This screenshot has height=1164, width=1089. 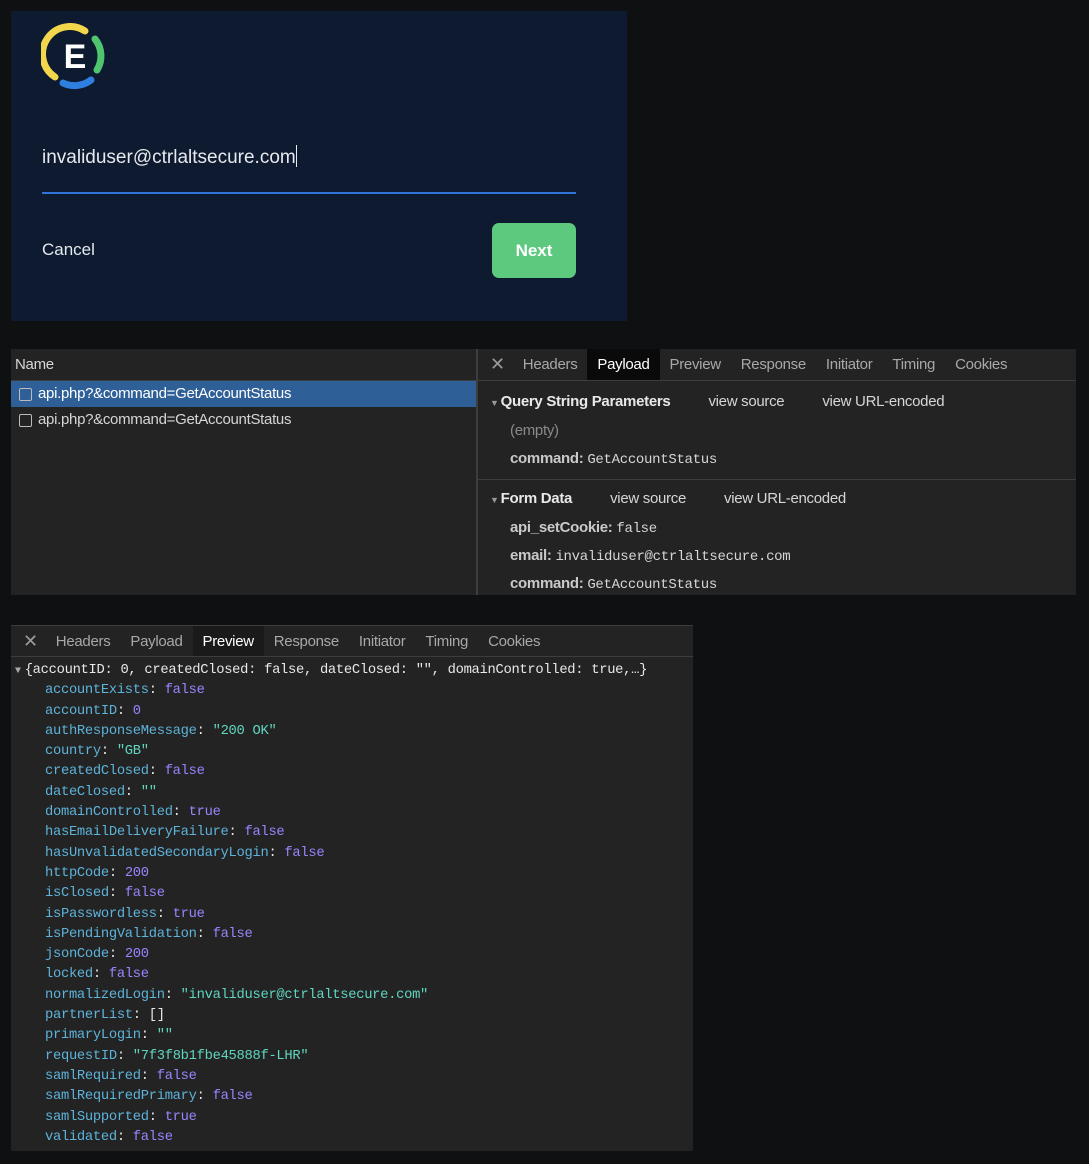 What do you see at coordinates (585, 401) in the screenshot?
I see `section-title: Query String Parameters` at bounding box center [585, 401].